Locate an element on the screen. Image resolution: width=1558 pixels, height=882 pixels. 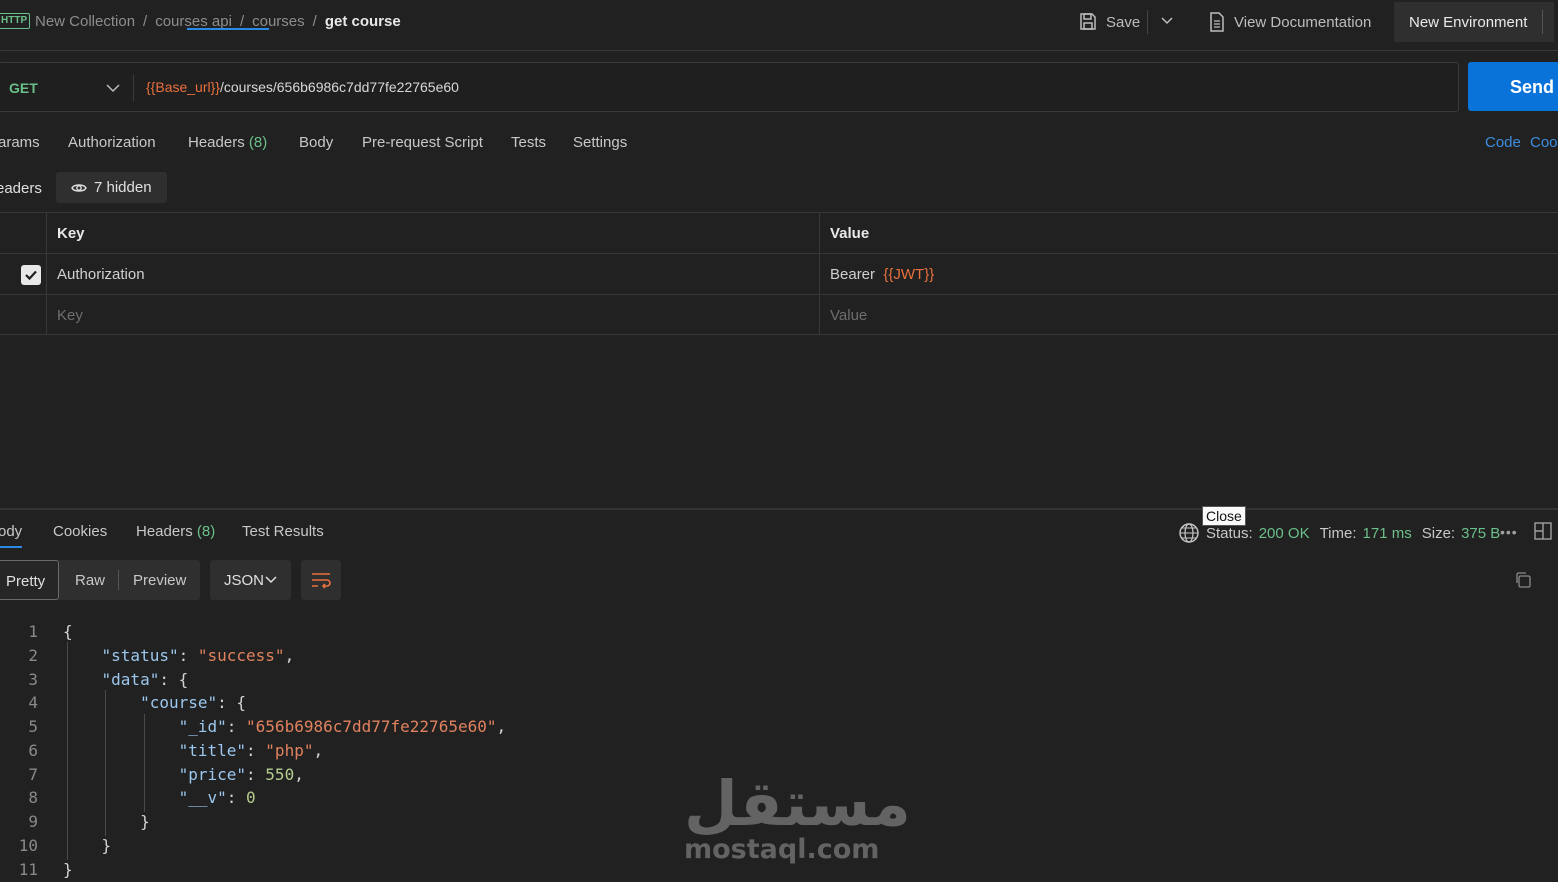
method-select: GET is located at coordinates (23, 88).